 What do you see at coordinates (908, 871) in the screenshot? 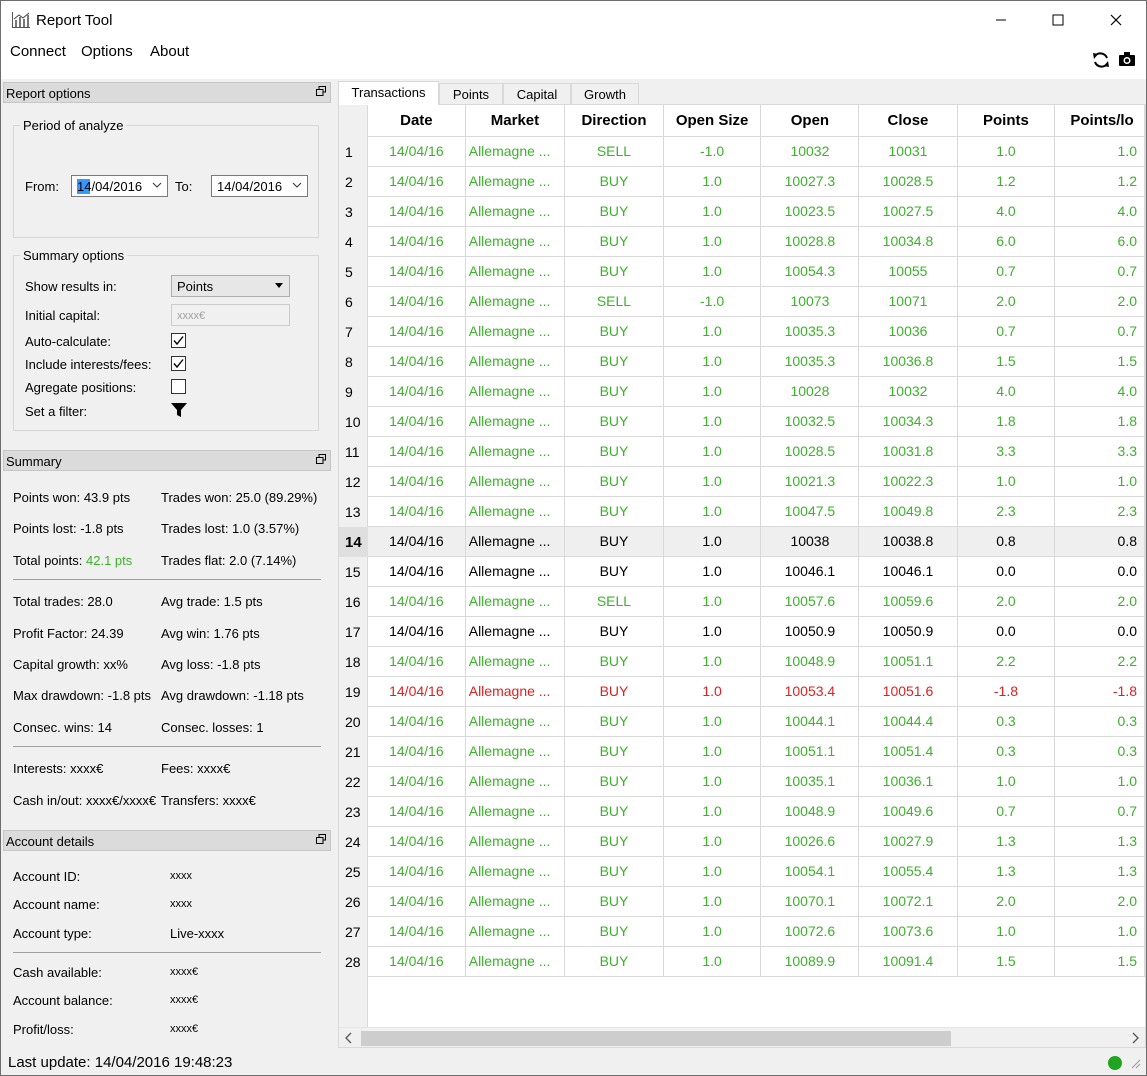
I see `cell-close: 10055.4` at bounding box center [908, 871].